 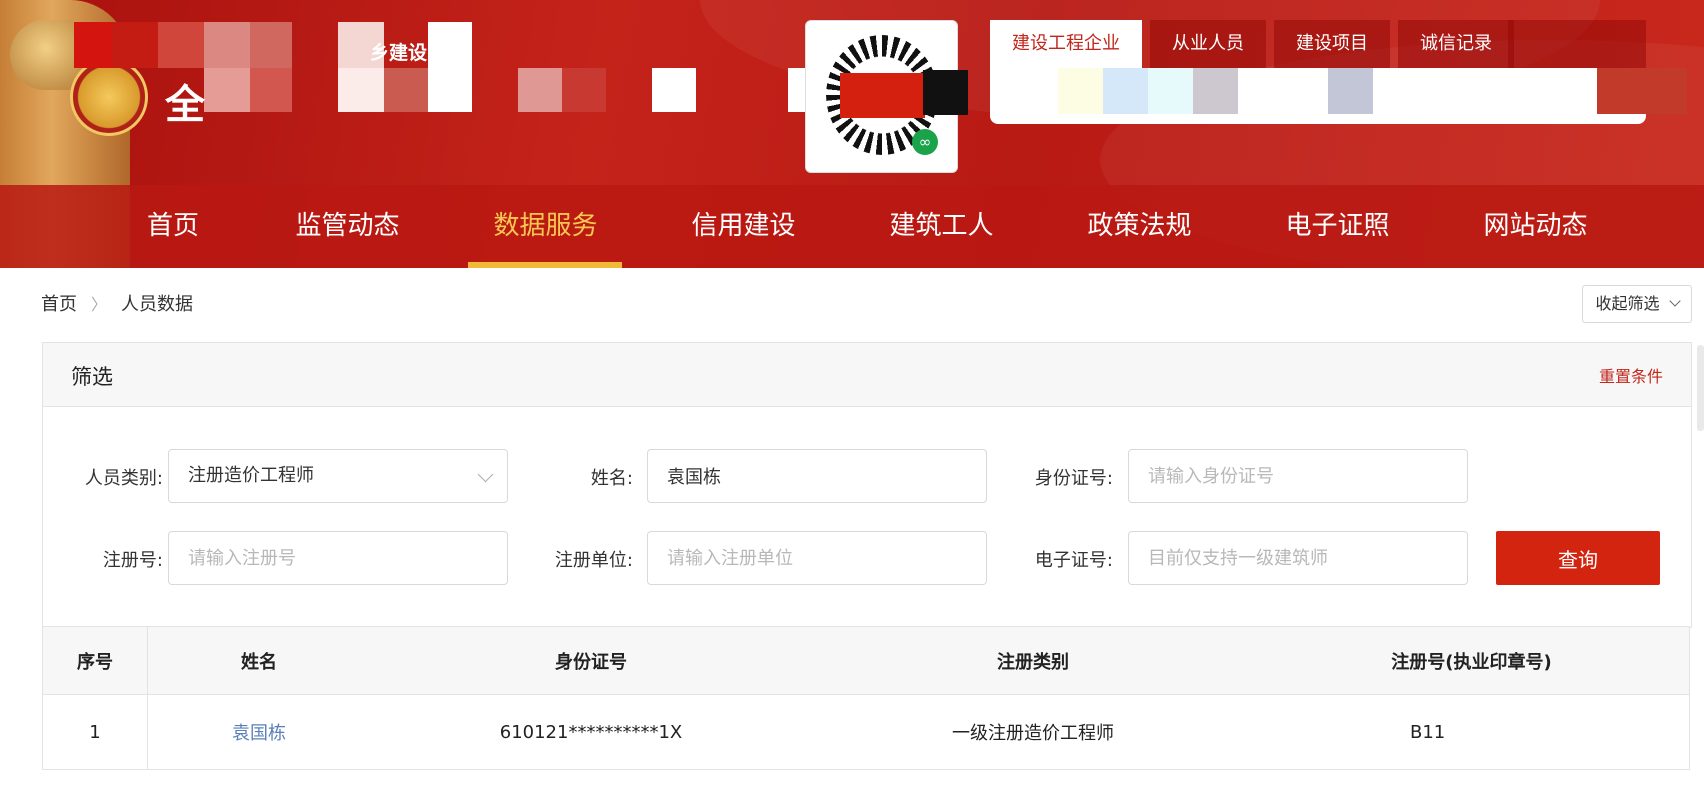 What do you see at coordinates (1073, 478) in the screenshot?
I see `id-number-label: 身份证号:` at bounding box center [1073, 478].